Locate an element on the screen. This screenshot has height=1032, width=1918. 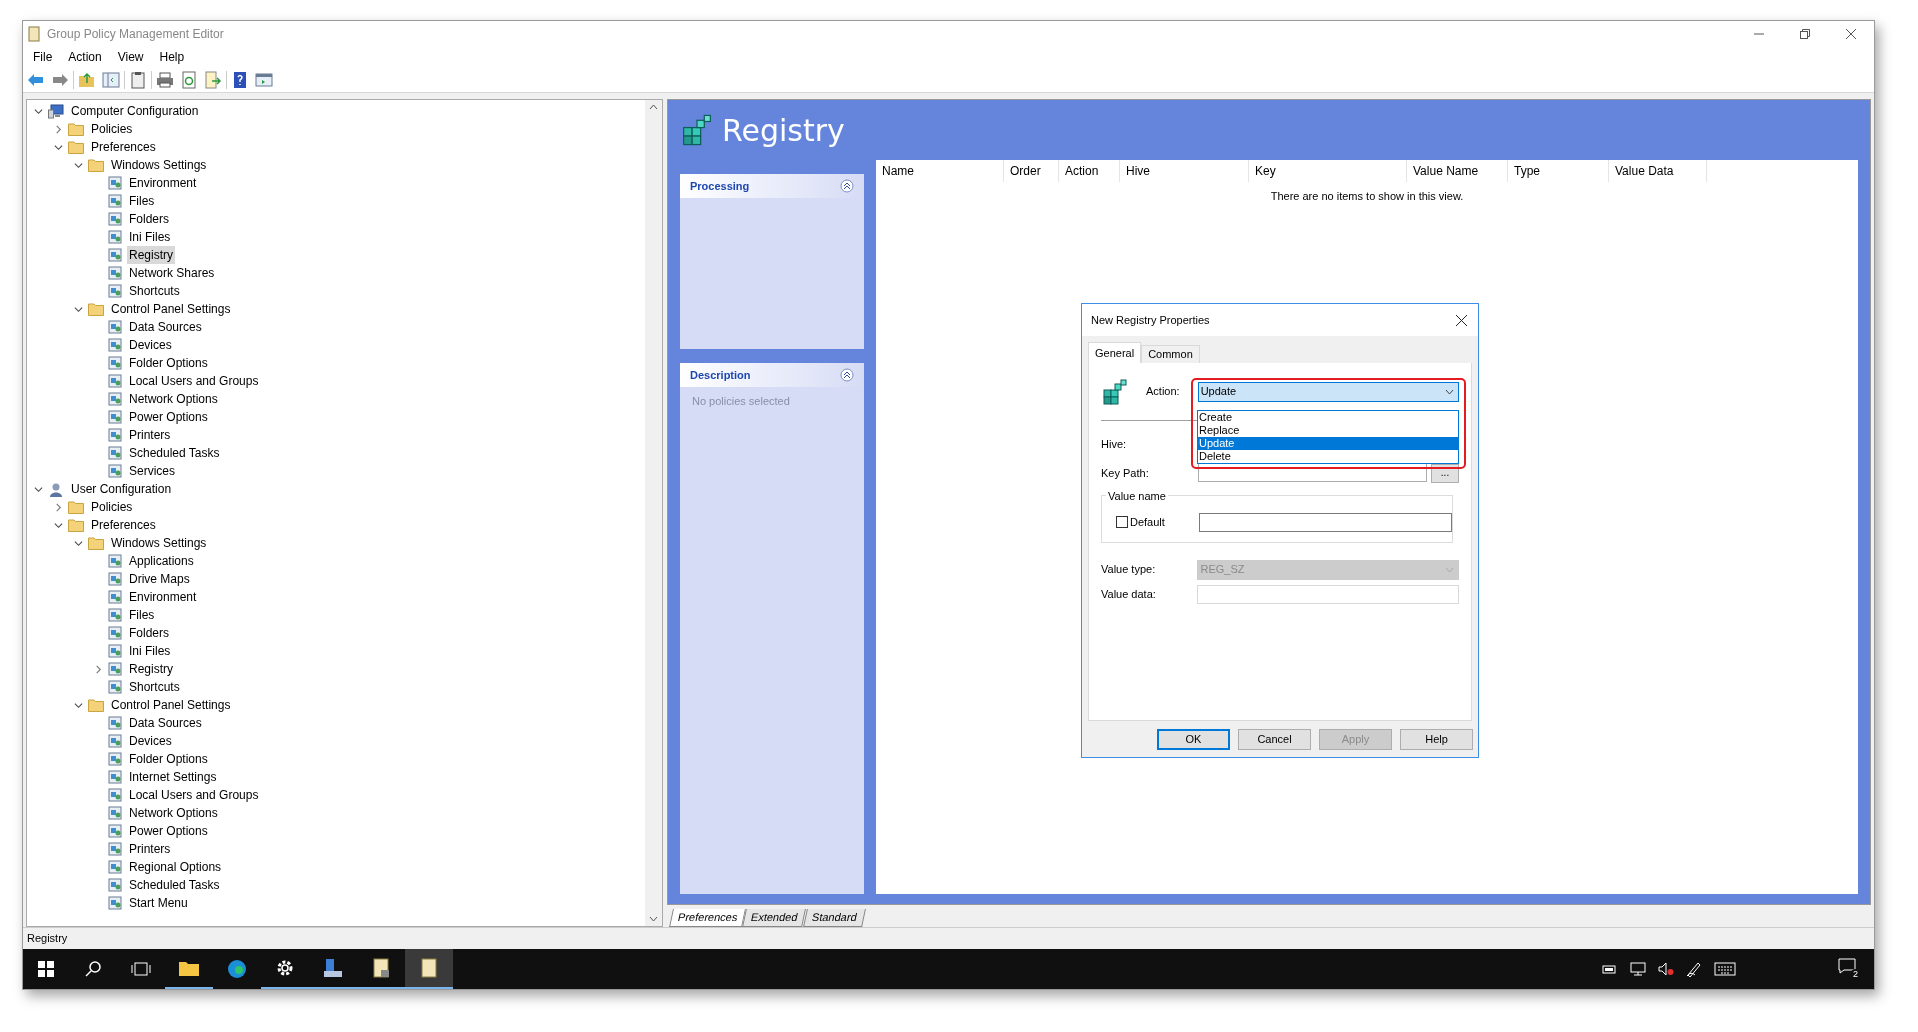
view-tab: Standard is located at coordinates (834, 918).